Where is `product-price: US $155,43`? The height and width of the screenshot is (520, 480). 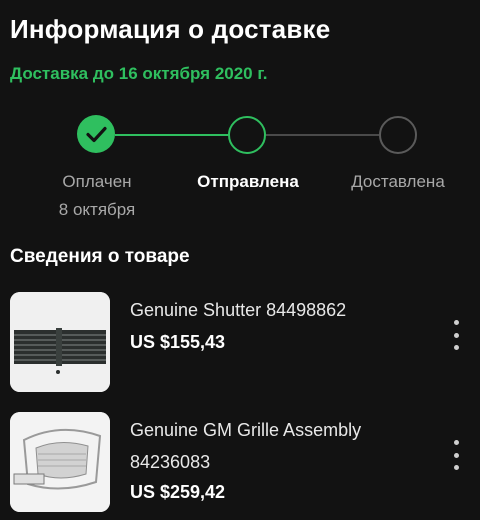 product-price: US $155,43 is located at coordinates (178, 342).